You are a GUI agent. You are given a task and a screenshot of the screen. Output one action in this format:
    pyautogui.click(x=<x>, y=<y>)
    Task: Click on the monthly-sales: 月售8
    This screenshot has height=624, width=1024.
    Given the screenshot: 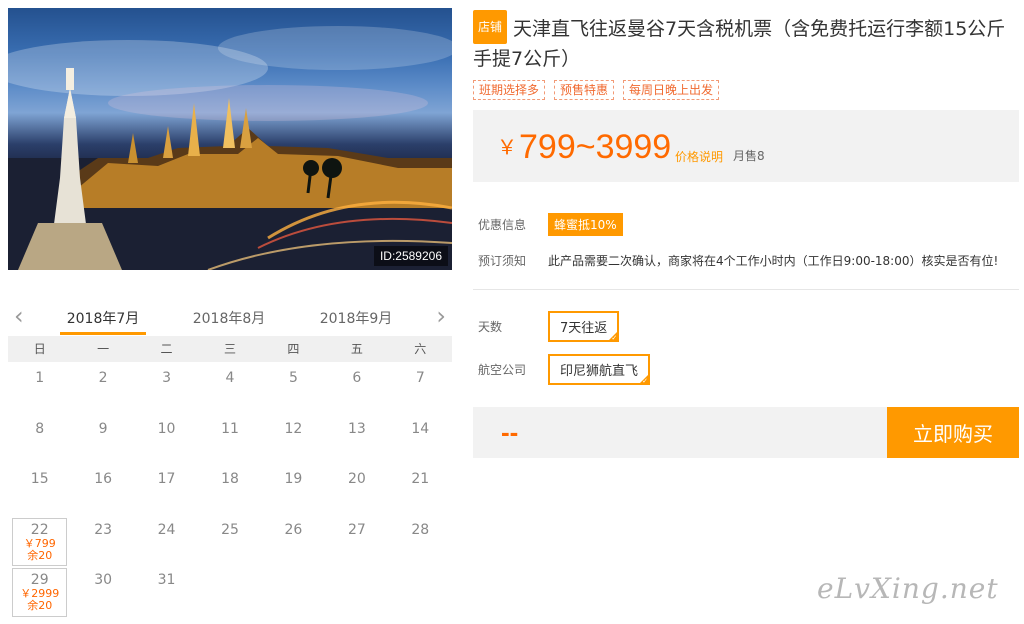 What is the action you would take?
    pyautogui.click(x=749, y=156)
    